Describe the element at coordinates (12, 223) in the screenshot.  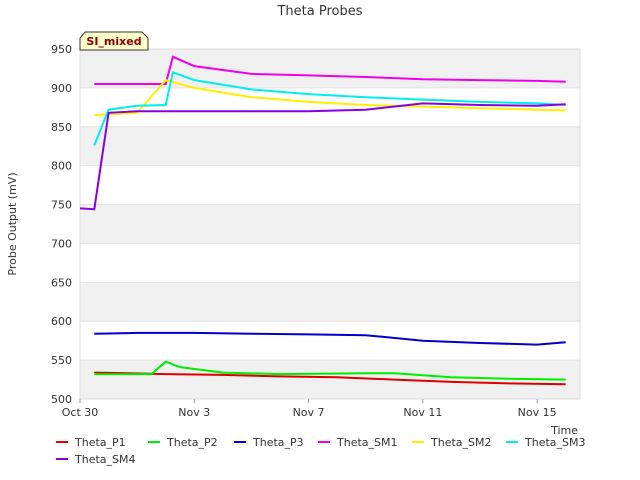
I see `y-axis-label: Probe Output (mV)` at that location.